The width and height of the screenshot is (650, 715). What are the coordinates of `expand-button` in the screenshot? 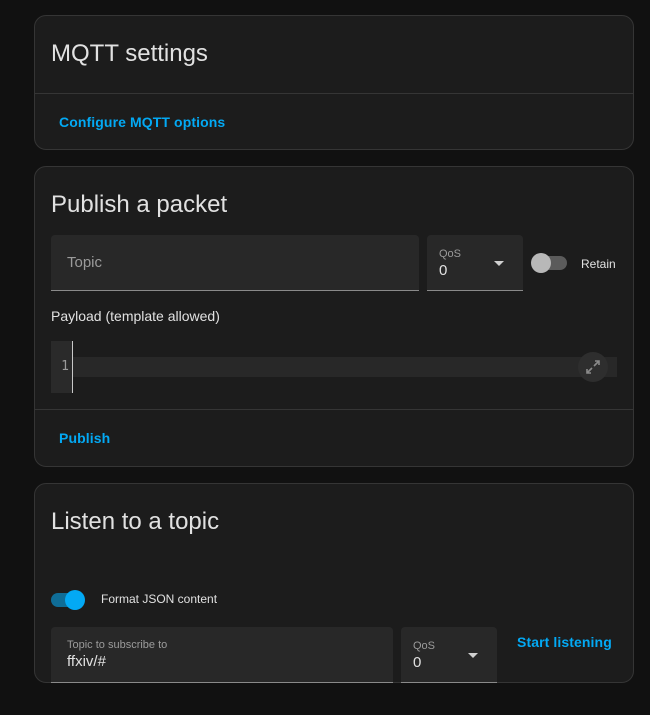 It's located at (593, 367).